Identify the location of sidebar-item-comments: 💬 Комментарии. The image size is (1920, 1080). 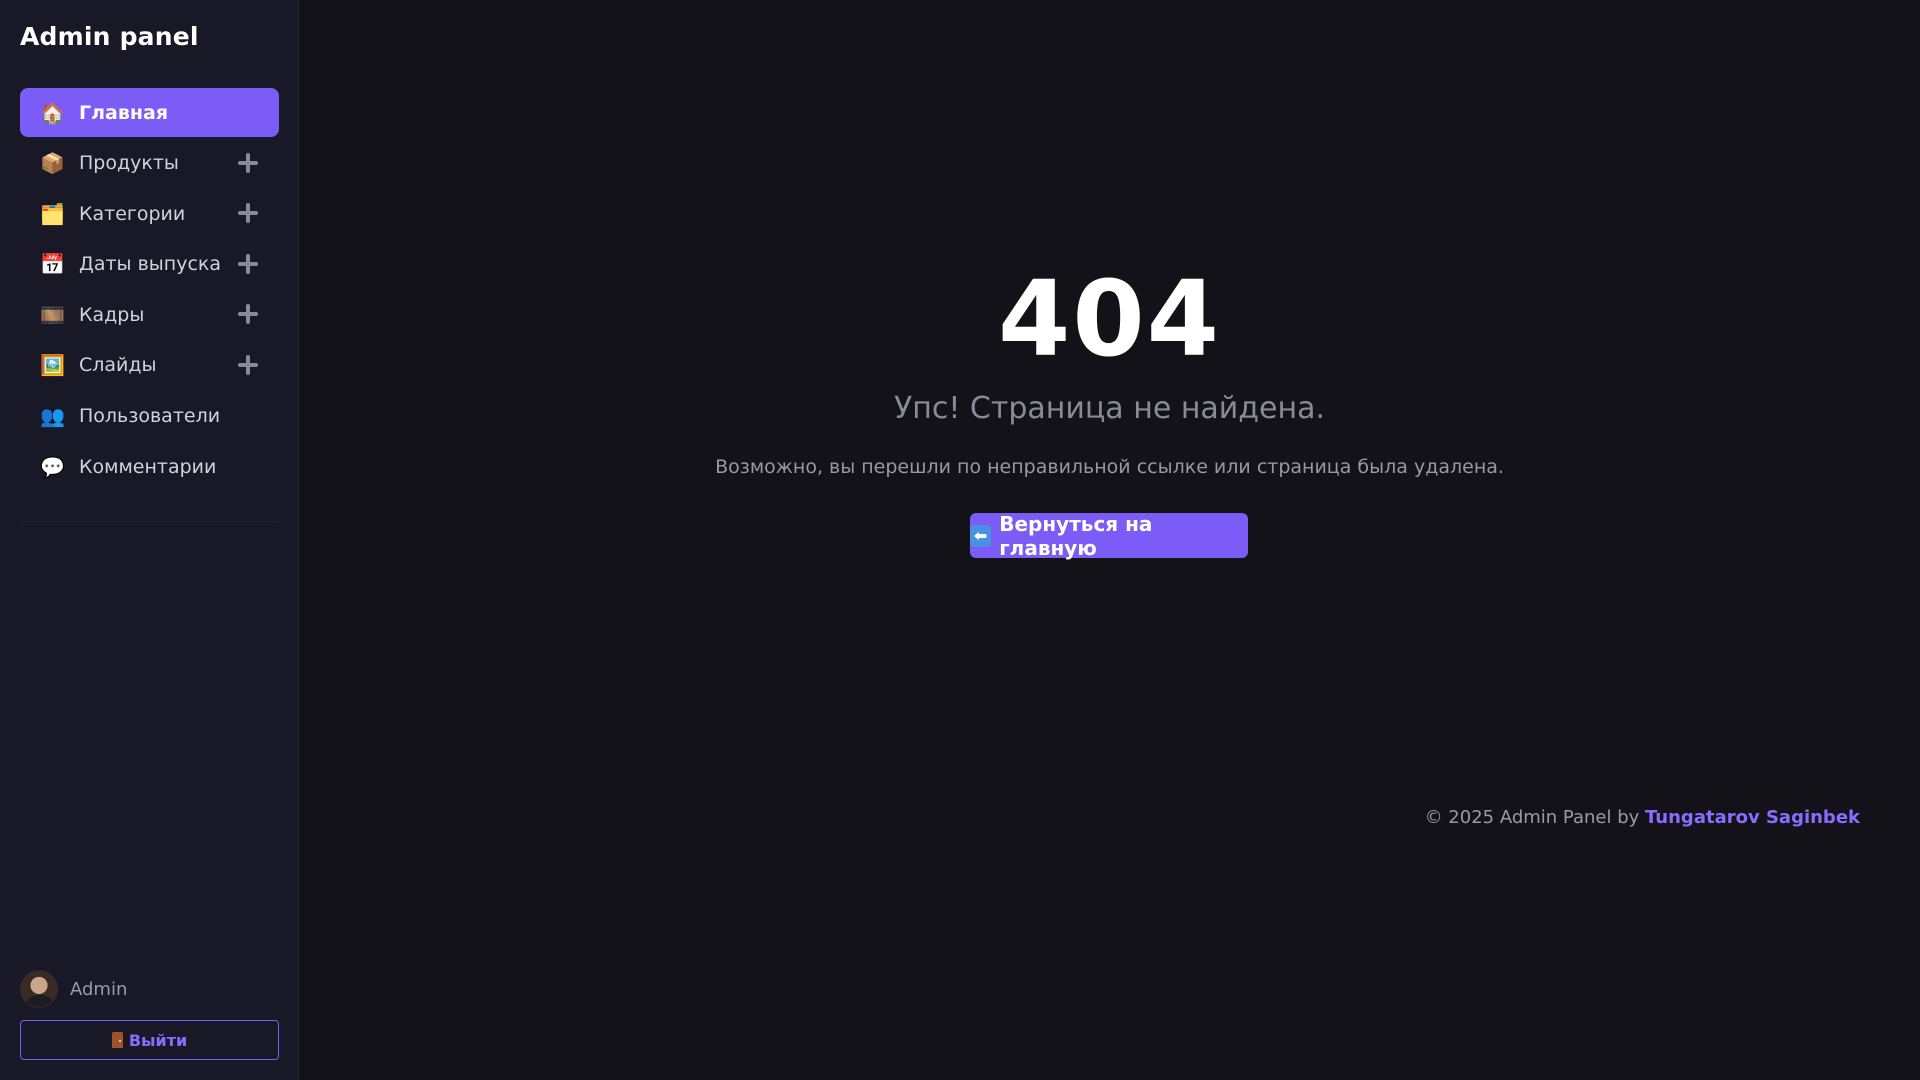
(149, 466).